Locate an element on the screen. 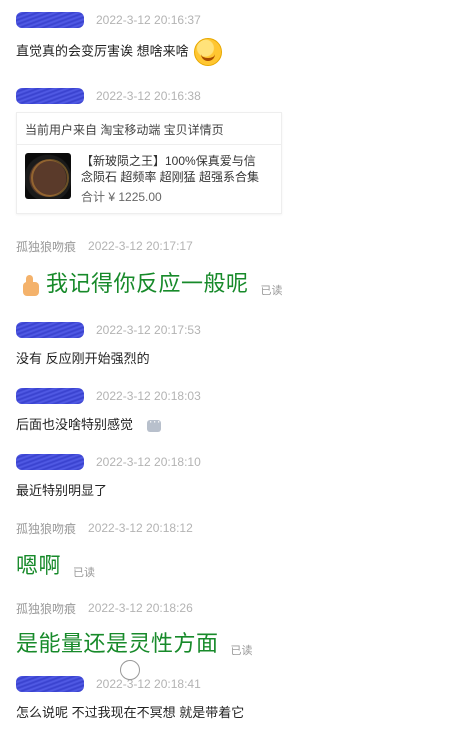  message-text: 直觉真的会变厉害诶 想啥来啥 is located at coordinates (102, 51).